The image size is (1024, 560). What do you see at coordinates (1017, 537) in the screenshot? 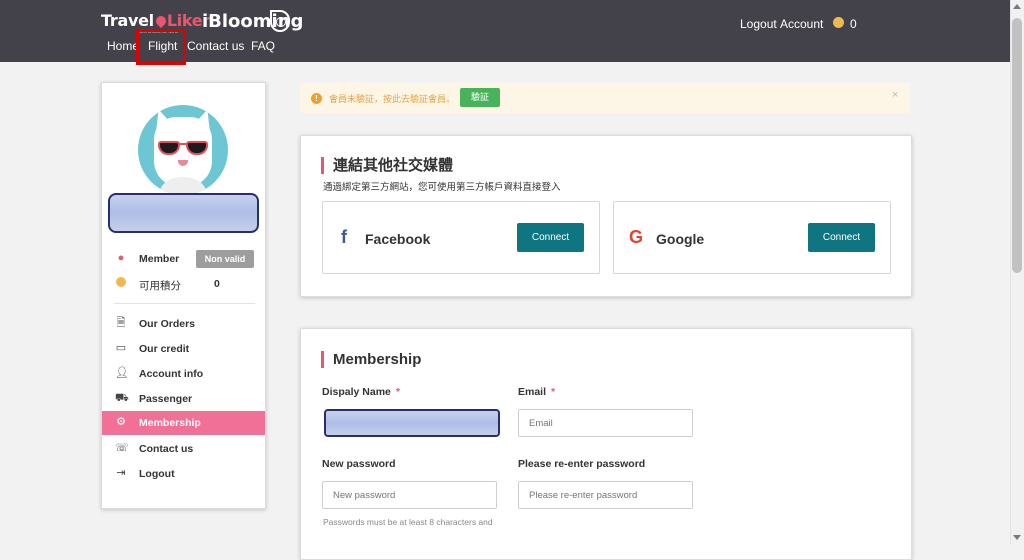
I see `scroll-down-arrow-icon` at bounding box center [1017, 537].